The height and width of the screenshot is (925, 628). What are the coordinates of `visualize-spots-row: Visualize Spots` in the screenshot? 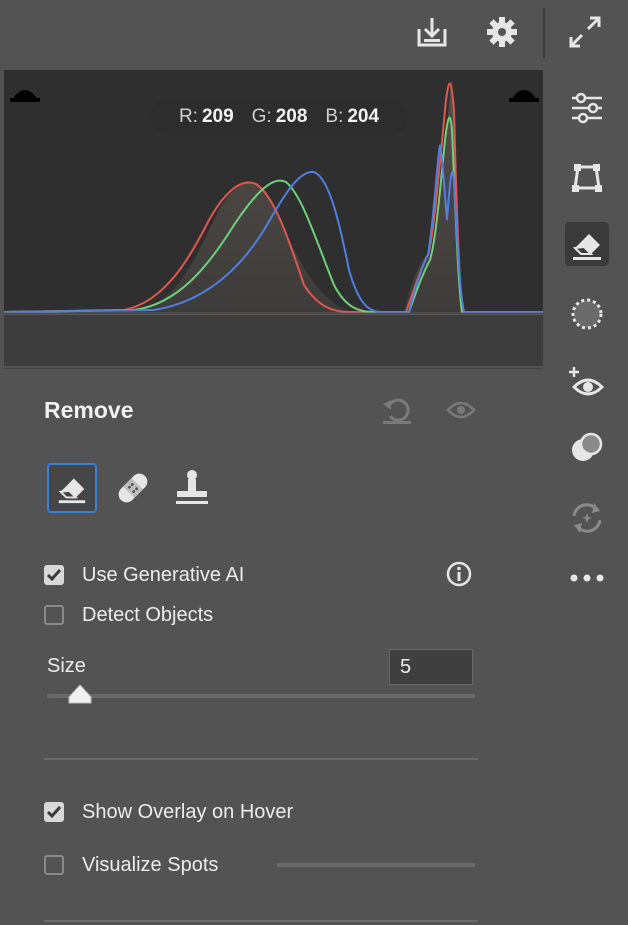 It's located at (131, 865).